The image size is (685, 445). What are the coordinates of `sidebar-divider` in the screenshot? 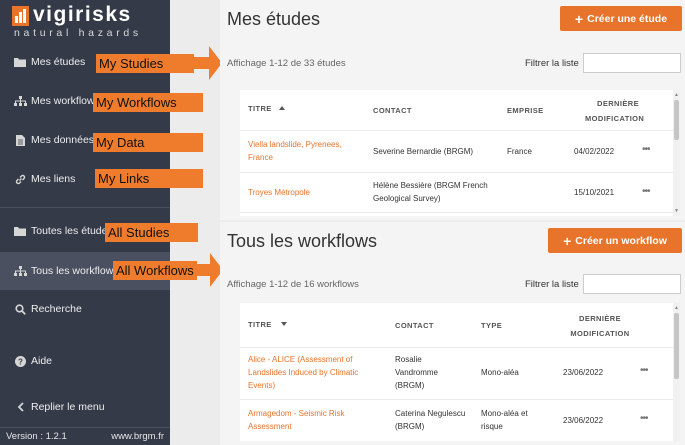 It's located at (85, 207).